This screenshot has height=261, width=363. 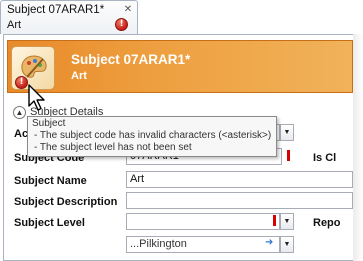 What do you see at coordinates (121, 24) in the screenshot?
I see `tab-error-icon: !` at bounding box center [121, 24].